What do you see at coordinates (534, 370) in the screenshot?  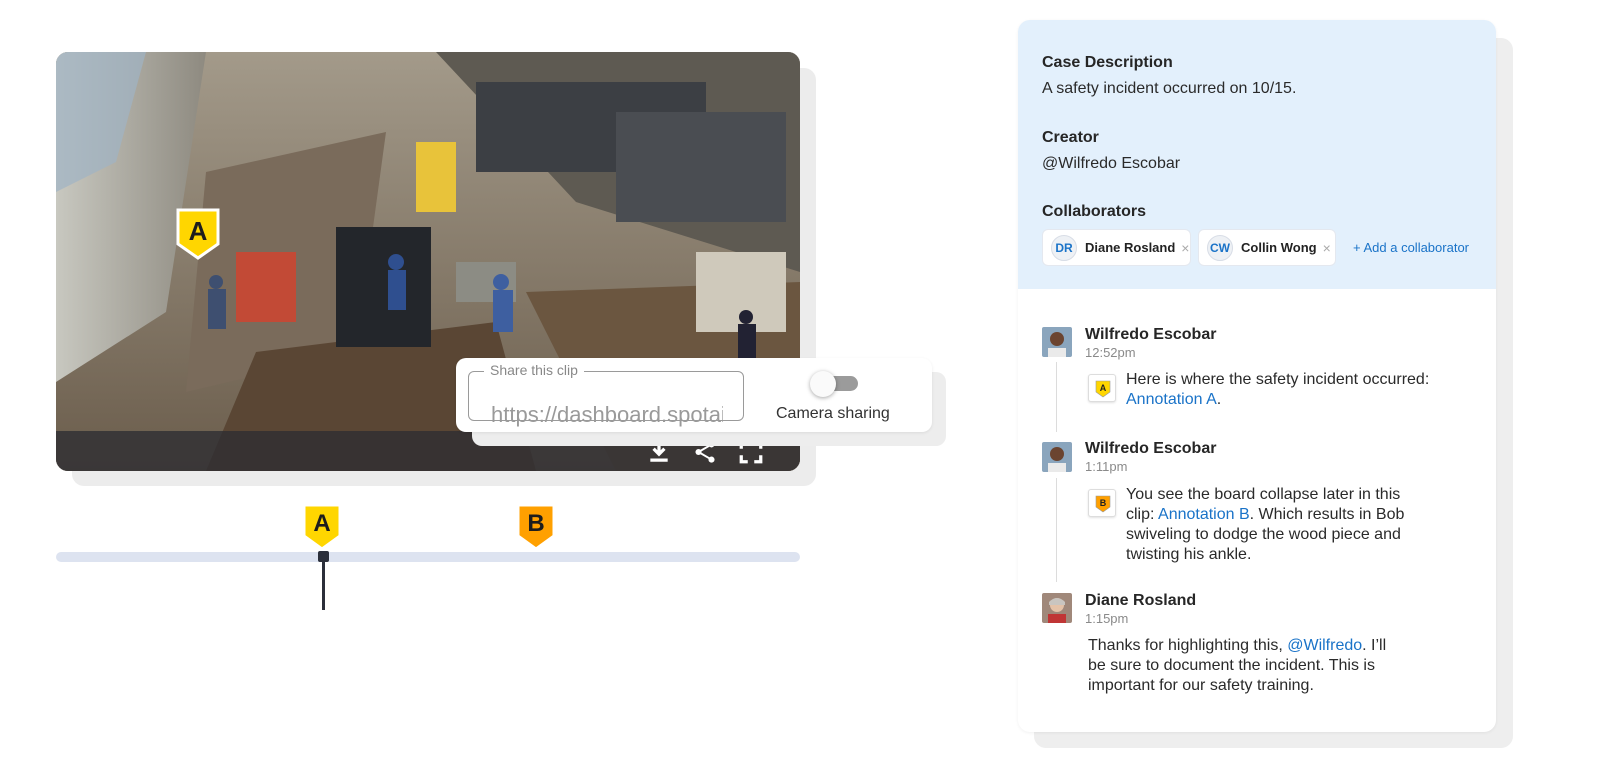 I see `share-legend: Share this clip` at bounding box center [534, 370].